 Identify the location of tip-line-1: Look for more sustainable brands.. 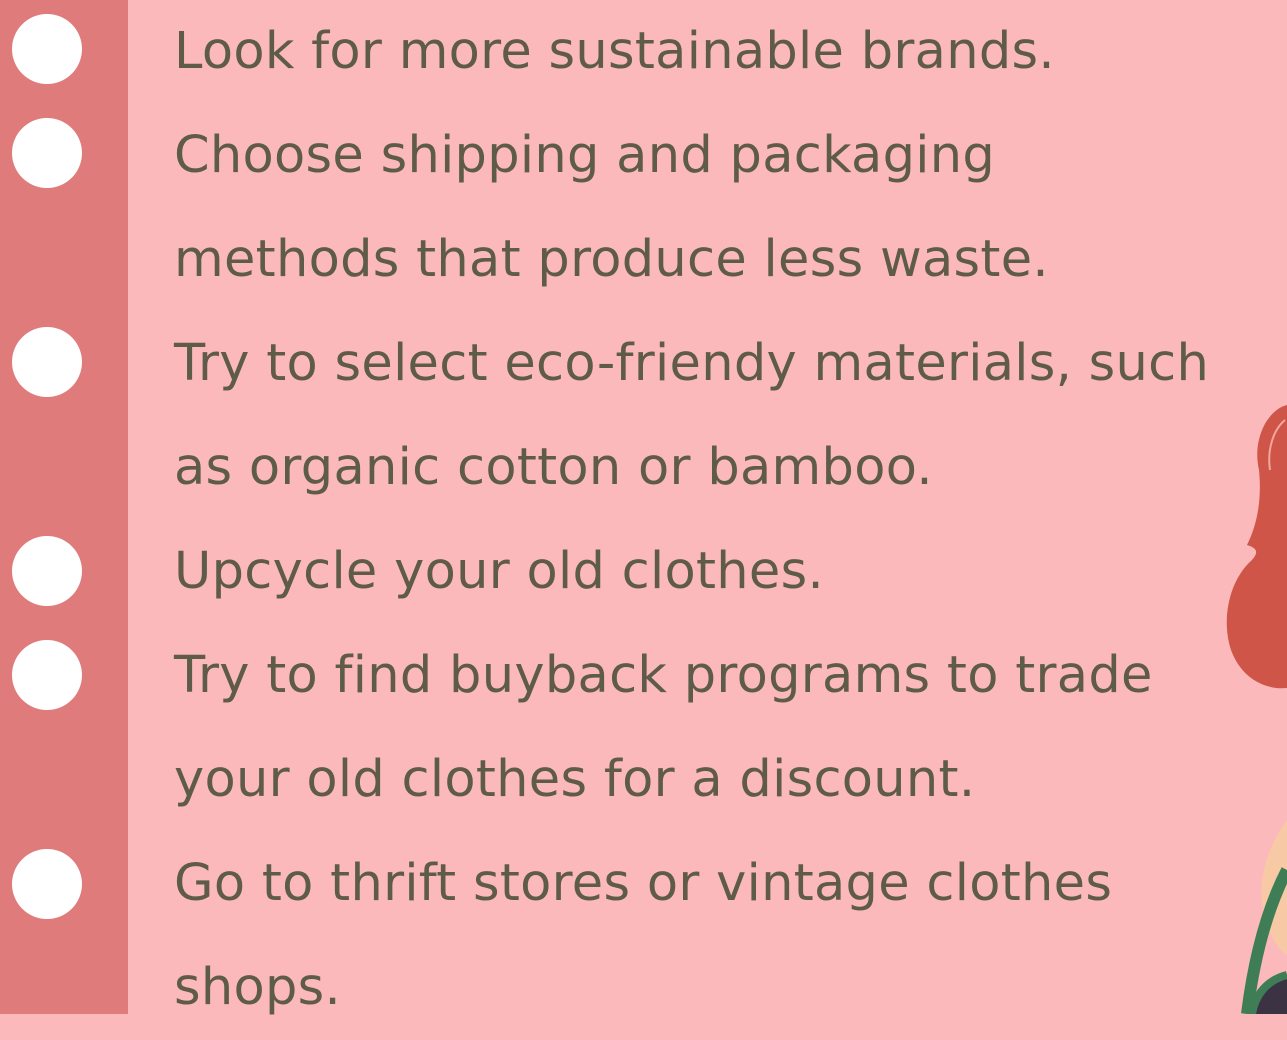
(614, 51).